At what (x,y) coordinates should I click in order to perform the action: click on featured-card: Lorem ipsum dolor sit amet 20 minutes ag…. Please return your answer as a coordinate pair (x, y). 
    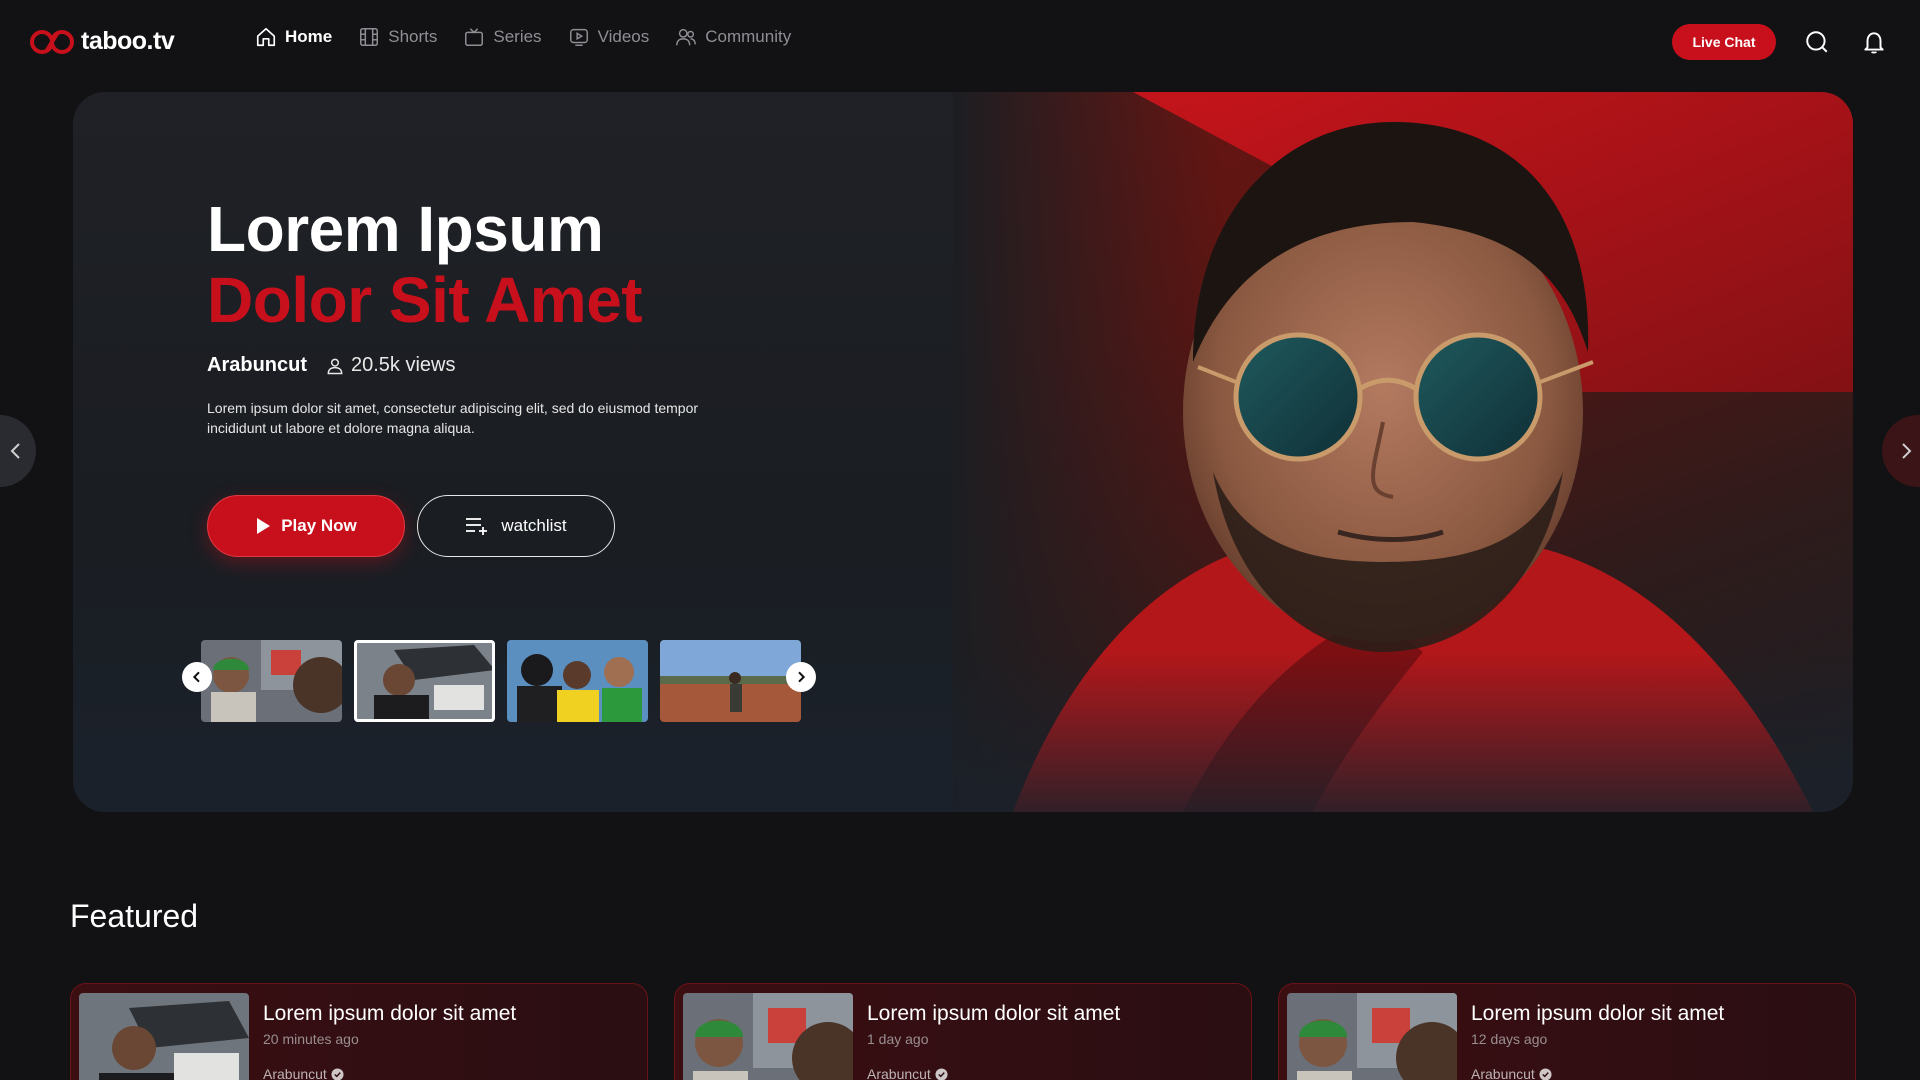
    Looking at the image, I should click on (359, 1031).